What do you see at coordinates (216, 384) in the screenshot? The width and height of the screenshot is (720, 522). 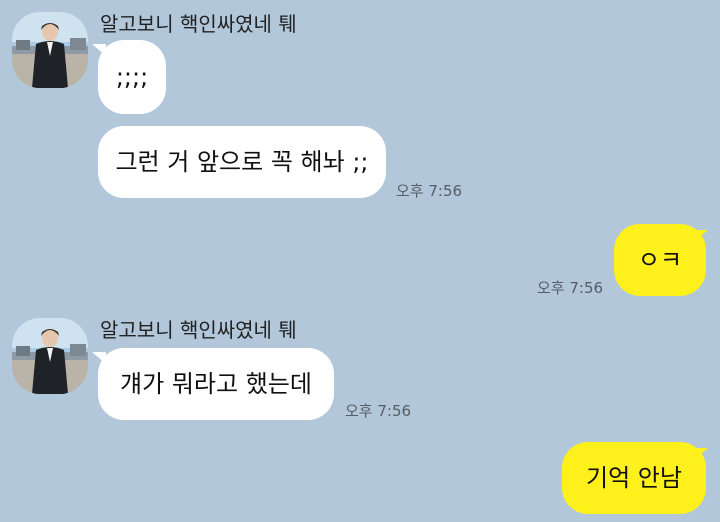 I see `message-bubble: 걔가 뭐라고 했는데` at bounding box center [216, 384].